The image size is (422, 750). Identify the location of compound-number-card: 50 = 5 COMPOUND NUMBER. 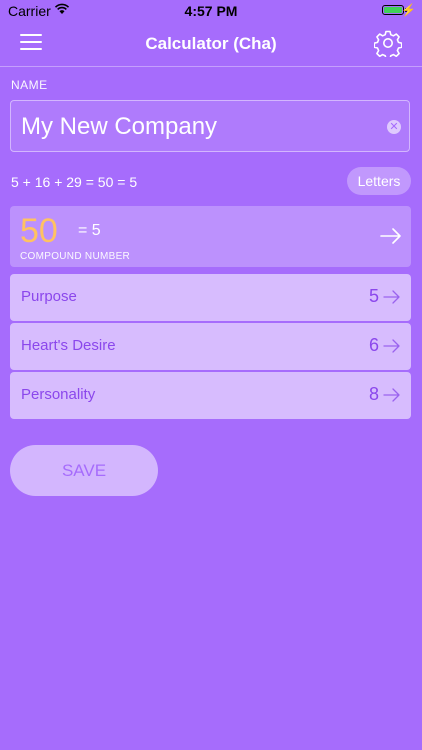
(210, 236).